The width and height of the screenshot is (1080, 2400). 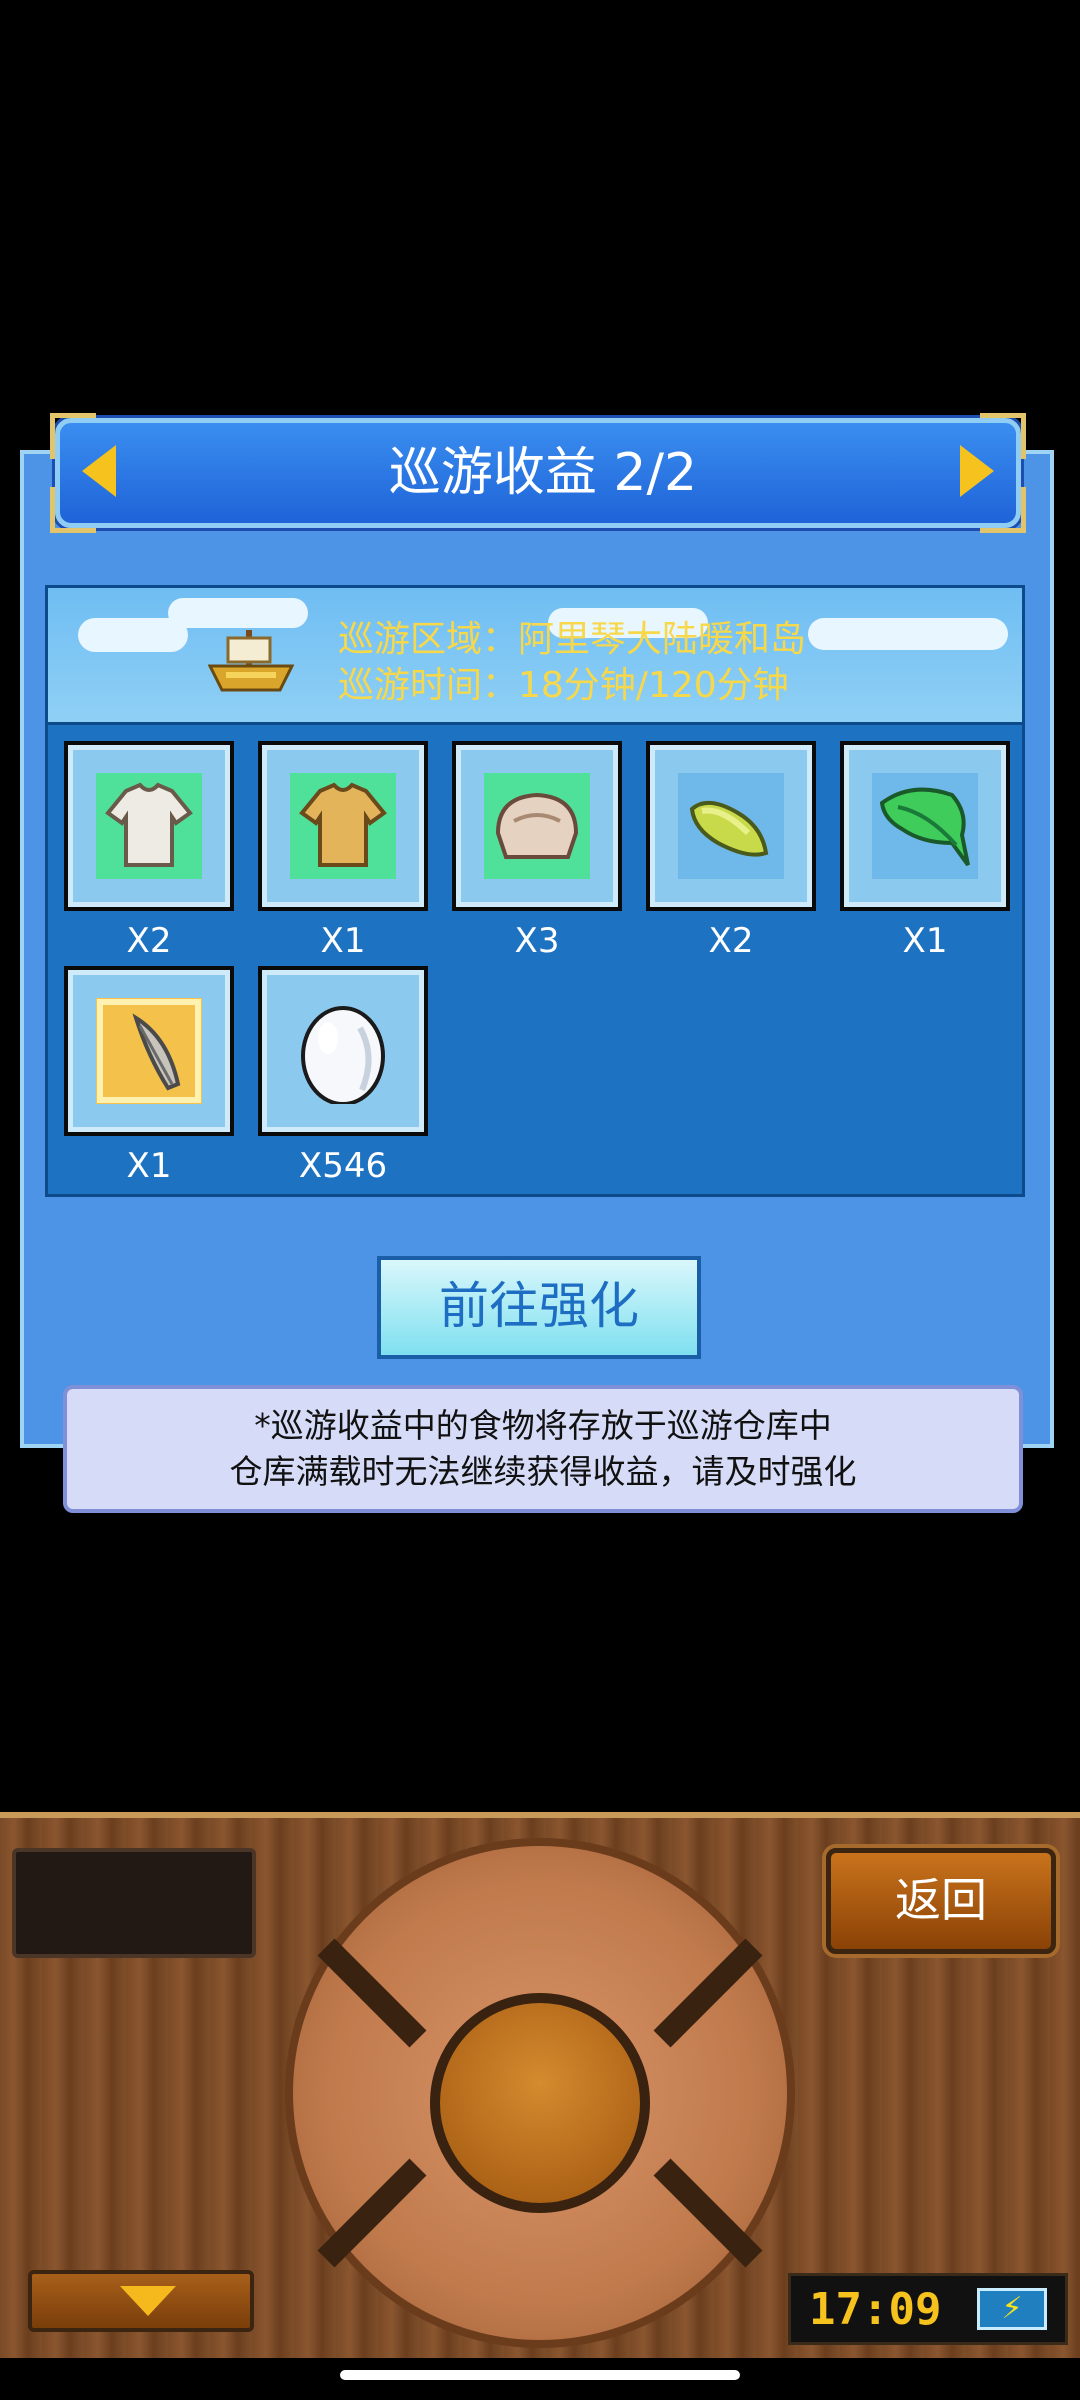 I want to click on reward-item-quantity: X3, so click(x=537, y=941).